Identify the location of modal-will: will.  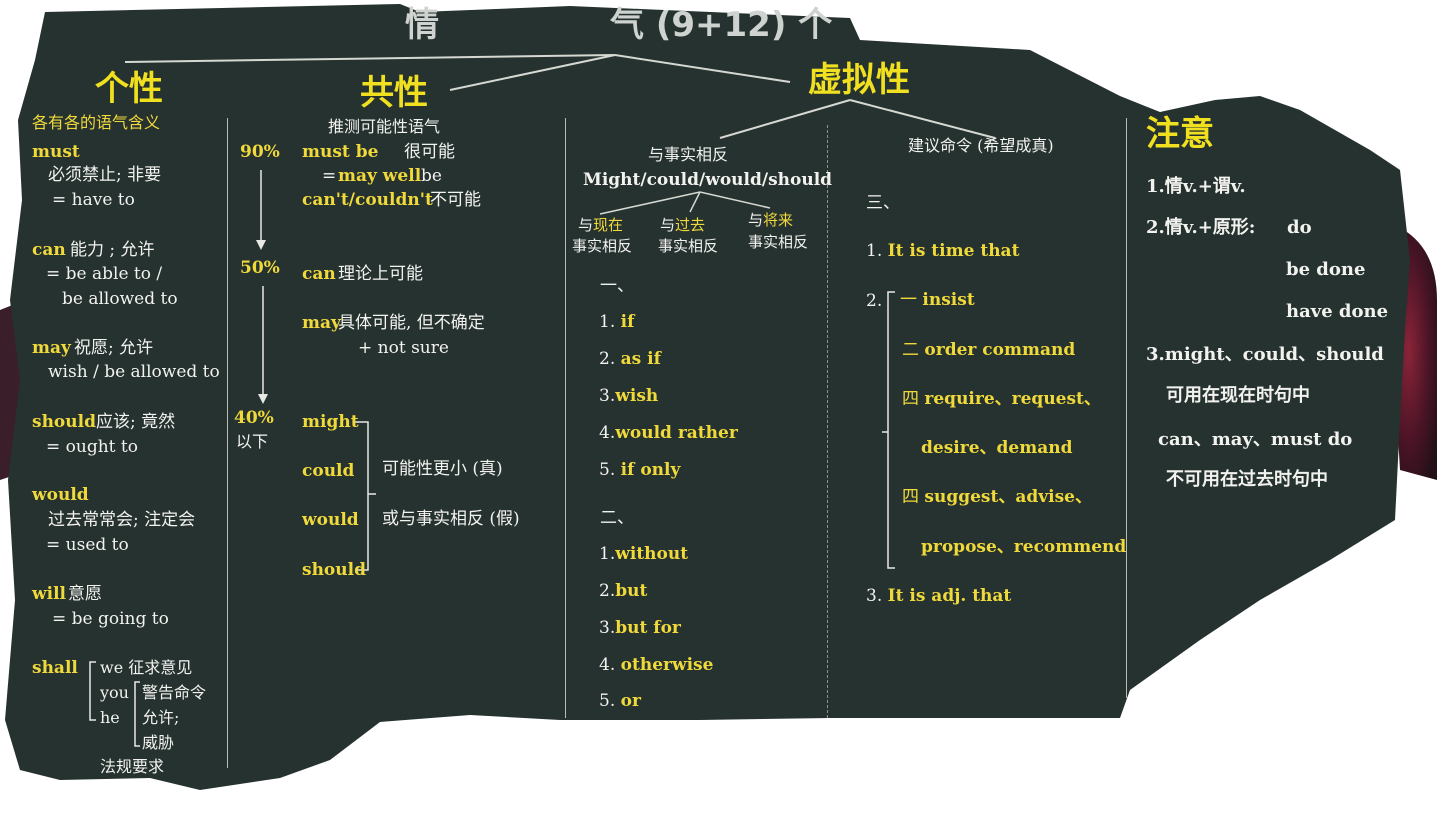
(49, 594).